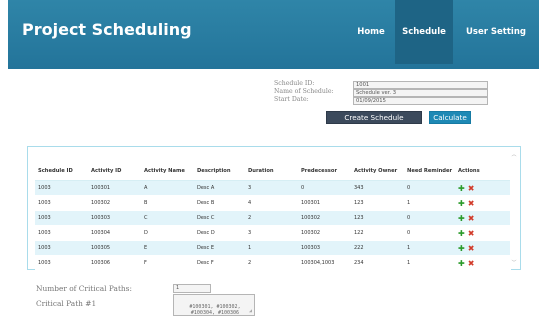  What do you see at coordinates (214, 170) in the screenshot?
I see `column-header: Description` at bounding box center [214, 170].